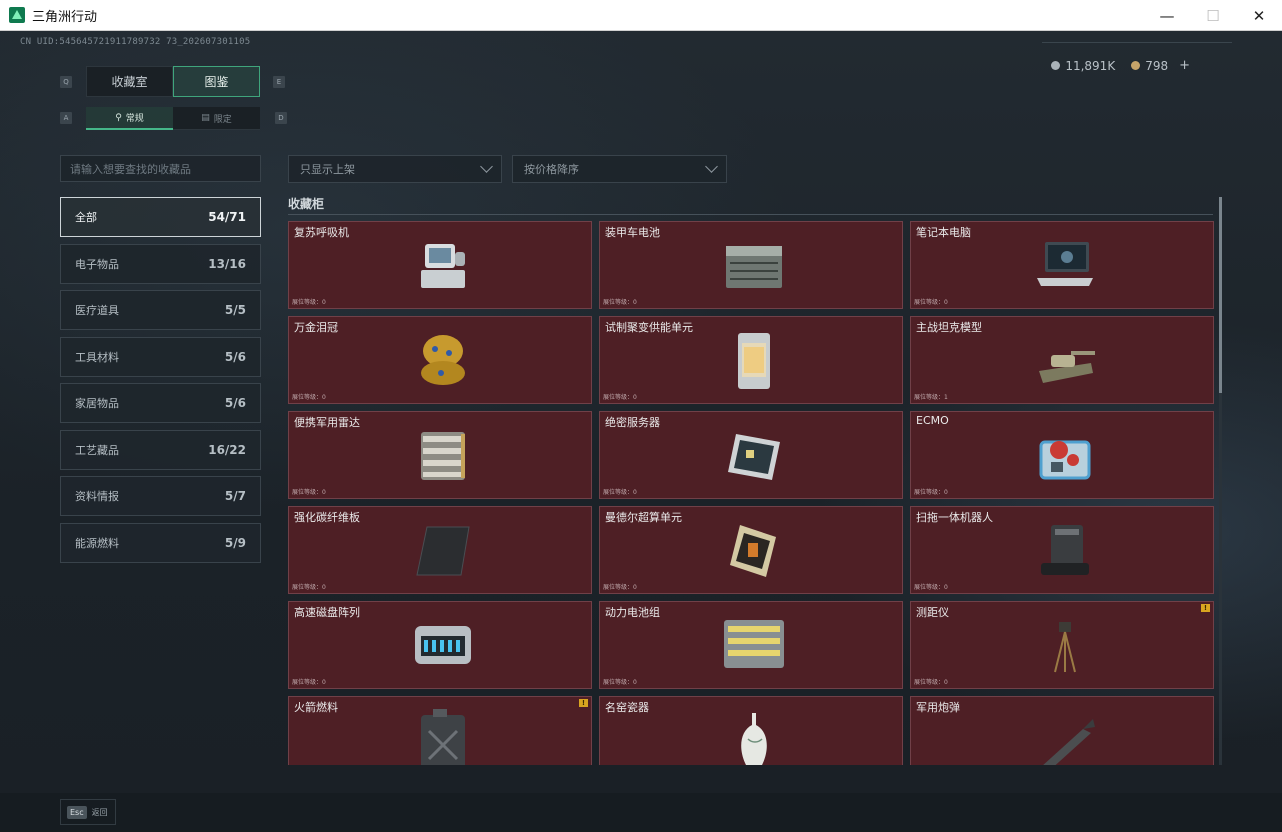 The width and height of the screenshot is (1282, 832). What do you see at coordinates (443, 646) in the screenshot?
I see `disk-array-icon` at bounding box center [443, 646].